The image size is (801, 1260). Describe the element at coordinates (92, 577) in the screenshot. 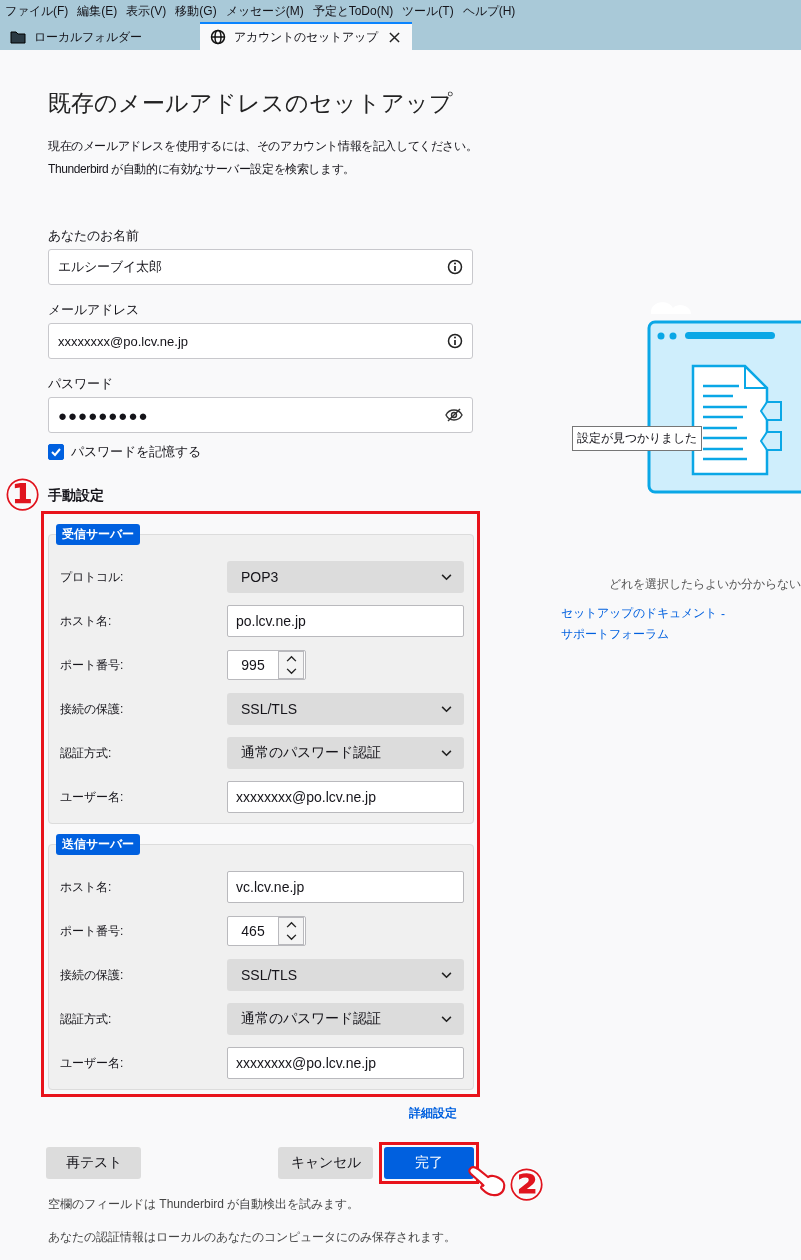

I see `field-label: プロトコル:` at that location.